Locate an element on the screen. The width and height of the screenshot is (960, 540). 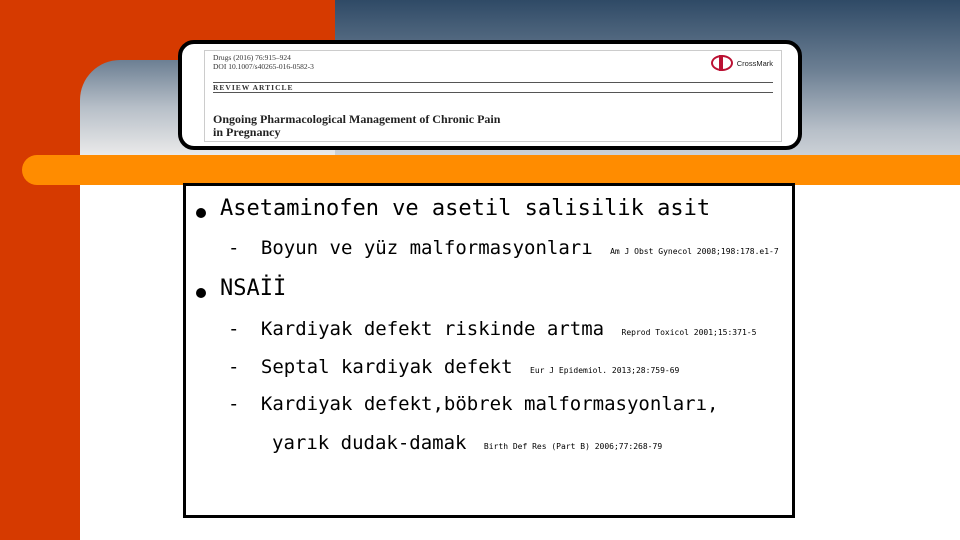
left-red-strip is located at coordinates (40, 362).